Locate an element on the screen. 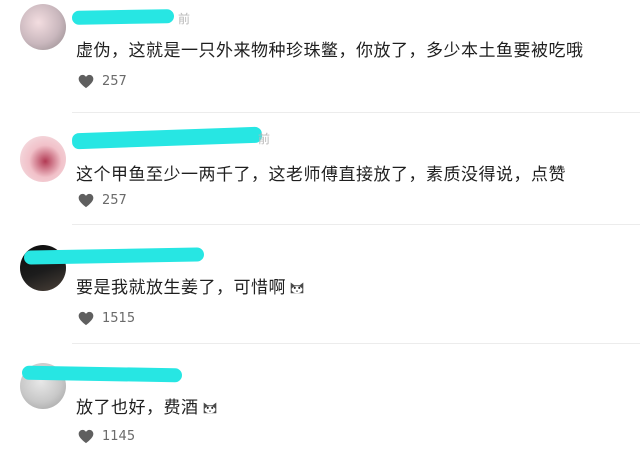 The width and height of the screenshot is (640, 451). comment-text: 放了也好，费酒 is located at coordinates (147, 405).